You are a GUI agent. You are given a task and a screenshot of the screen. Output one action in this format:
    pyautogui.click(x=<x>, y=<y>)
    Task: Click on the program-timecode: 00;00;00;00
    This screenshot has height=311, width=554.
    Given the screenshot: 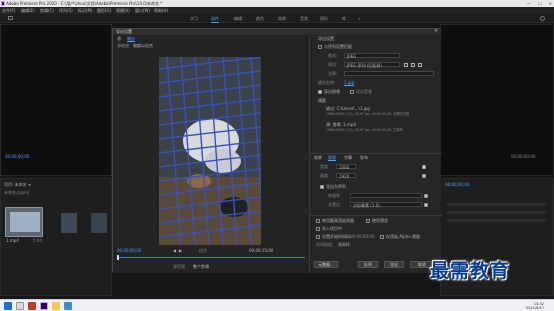 What is the action you would take?
    pyautogui.click(x=523, y=156)
    